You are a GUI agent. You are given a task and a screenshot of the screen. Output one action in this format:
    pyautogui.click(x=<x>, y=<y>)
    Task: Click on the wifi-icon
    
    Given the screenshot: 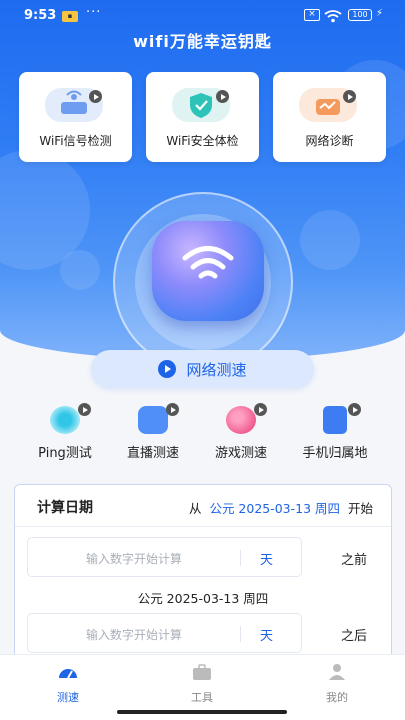 What is the action you would take?
    pyautogui.click(x=208, y=262)
    